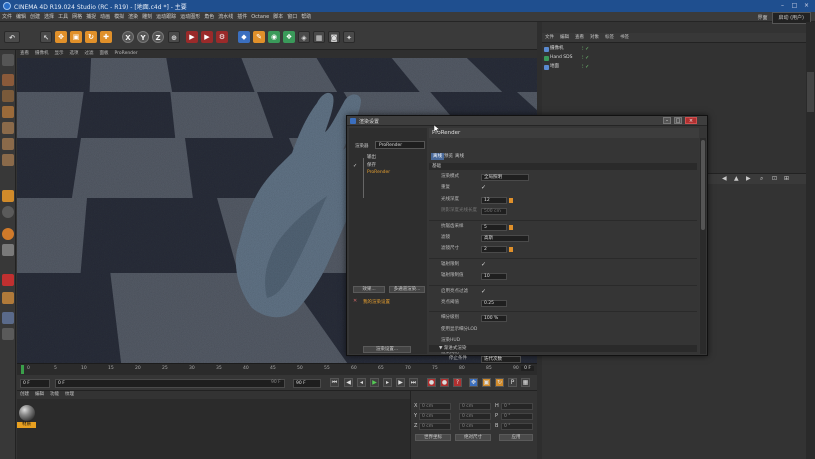  I want to click on material-menu-item: 功能, so click(54, 395).